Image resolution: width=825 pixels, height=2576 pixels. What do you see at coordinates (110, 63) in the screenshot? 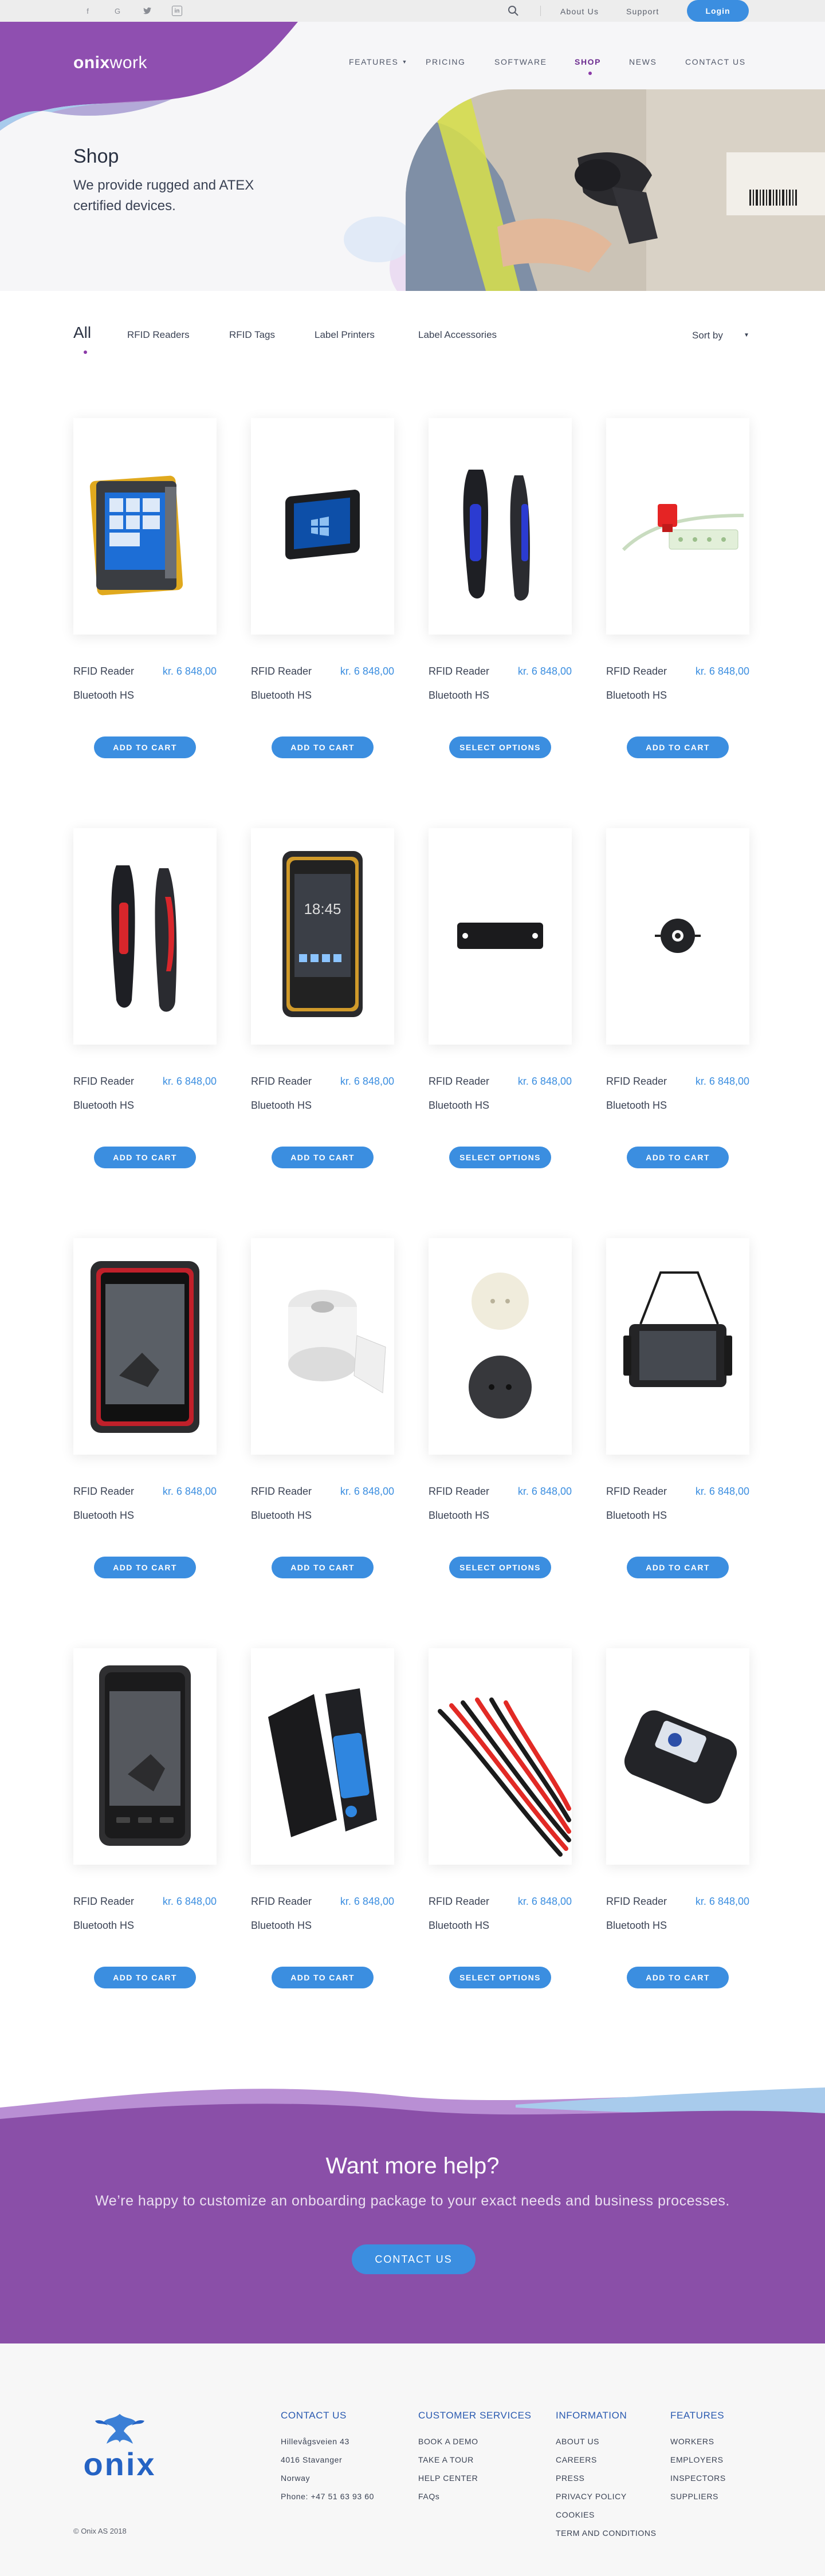
I see `logo: onixwork` at bounding box center [110, 63].